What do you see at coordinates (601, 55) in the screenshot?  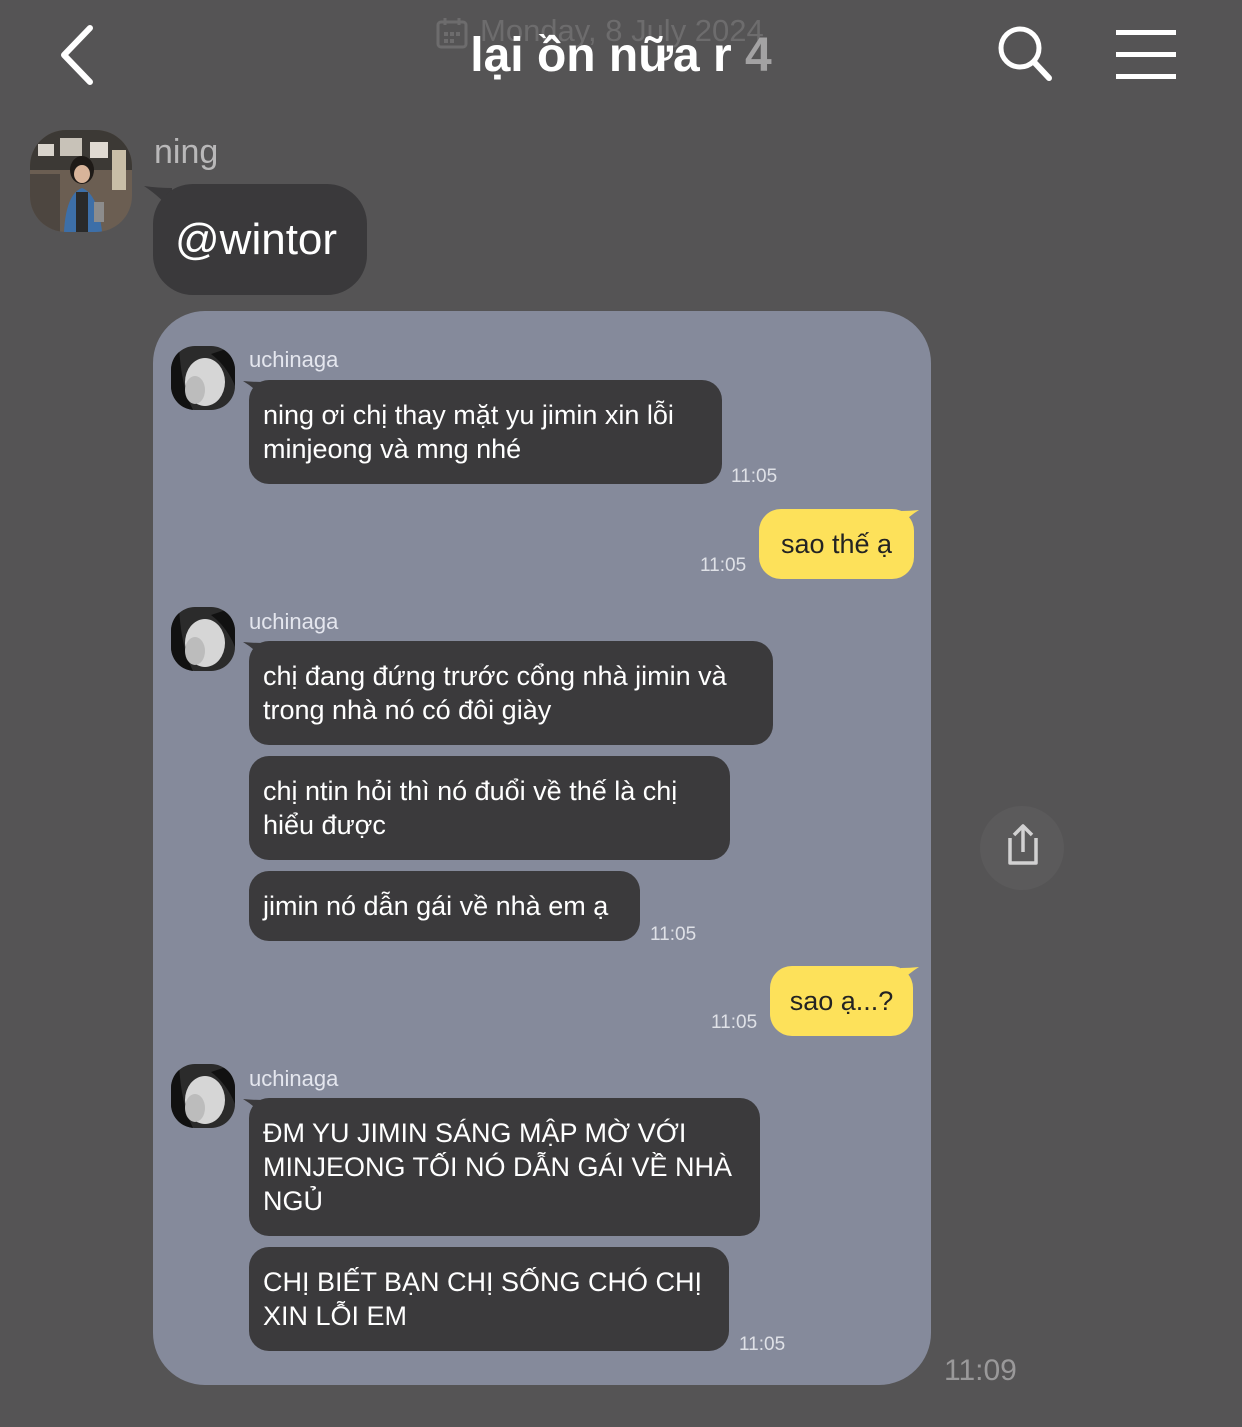 I see `chat-title: lại ồn nữa r` at bounding box center [601, 55].